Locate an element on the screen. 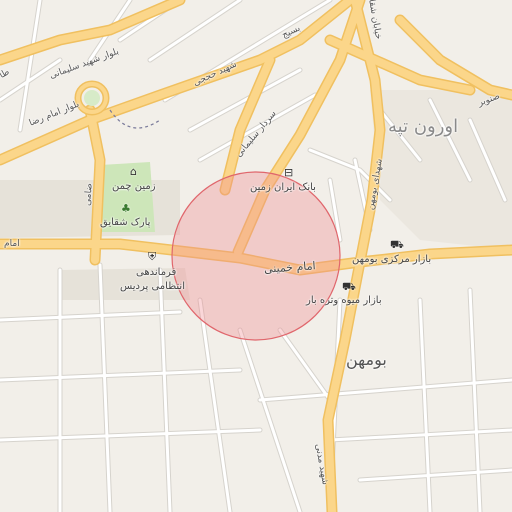 This screenshot has height=512, width=512. street-label-imam-west: امام is located at coordinates (12, 244).